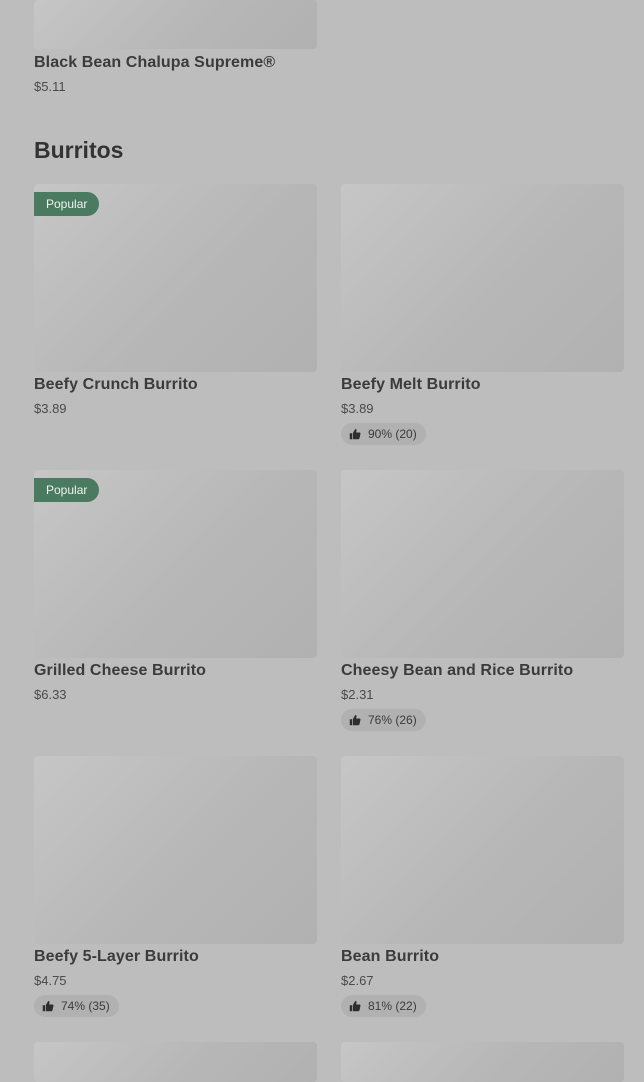 The width and height of the screenshot is (644, 1082). Describe the element at coordinates (482, 278) in the screenshot. I see `item-image-beefy-melt-burrito` at that location.